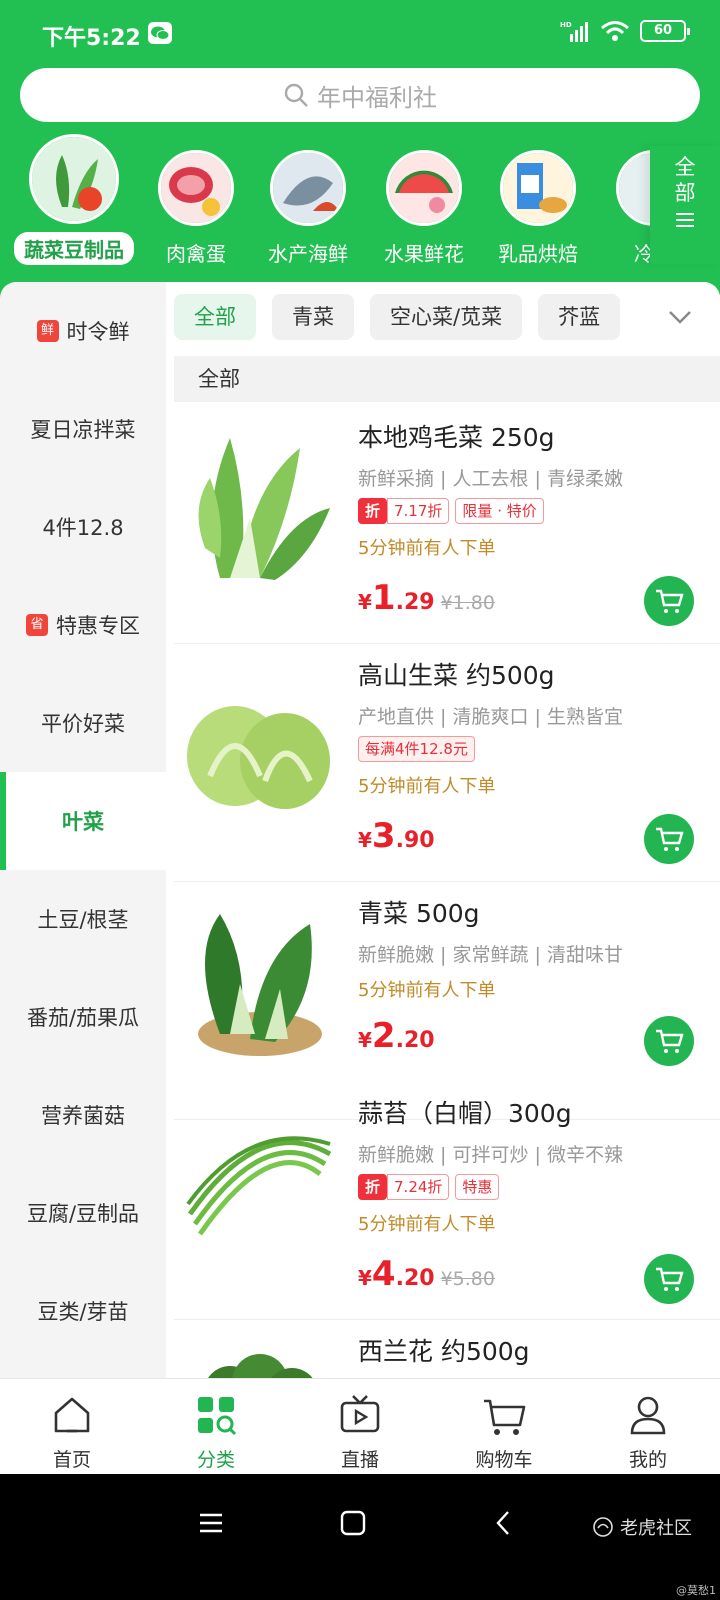 Image resolution: width=720 pixels, height=1600 pixels. What do you see at coordinates (446, 317) in the screenshot?
I see `chip-water-spinach: 空心菜/苋菜` at bounding box center [446, 317].